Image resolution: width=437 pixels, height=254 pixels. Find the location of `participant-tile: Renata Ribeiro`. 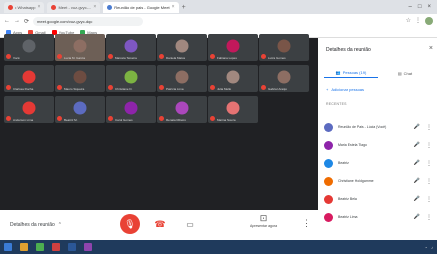

participant-tile: Renata Ribeiro is located at coordinates (182, 109).